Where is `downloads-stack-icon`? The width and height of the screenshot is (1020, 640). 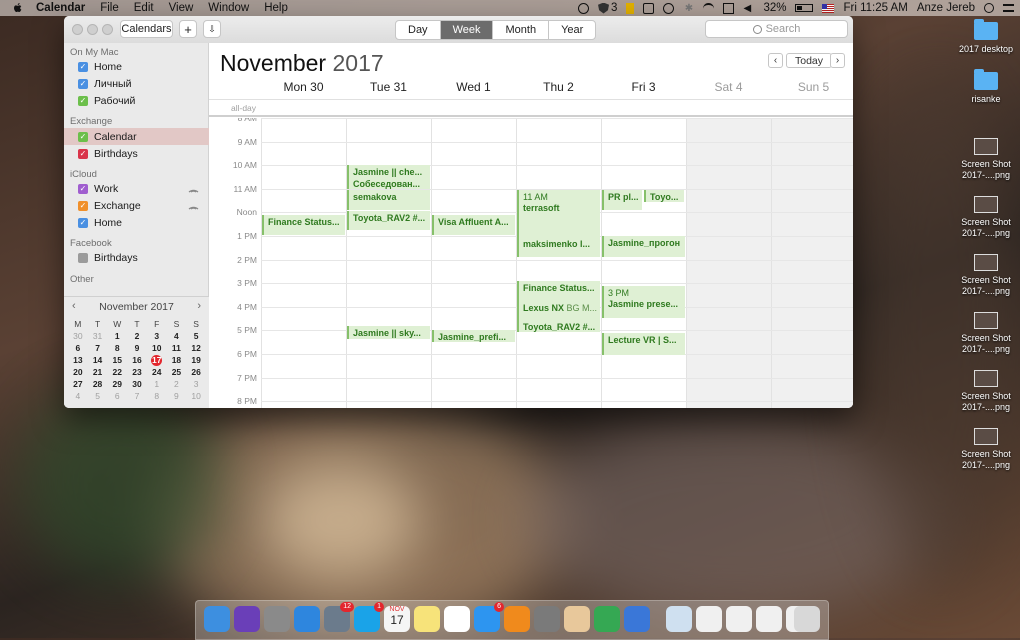
downloads-stack-icon is located at coordinates (679, 619).